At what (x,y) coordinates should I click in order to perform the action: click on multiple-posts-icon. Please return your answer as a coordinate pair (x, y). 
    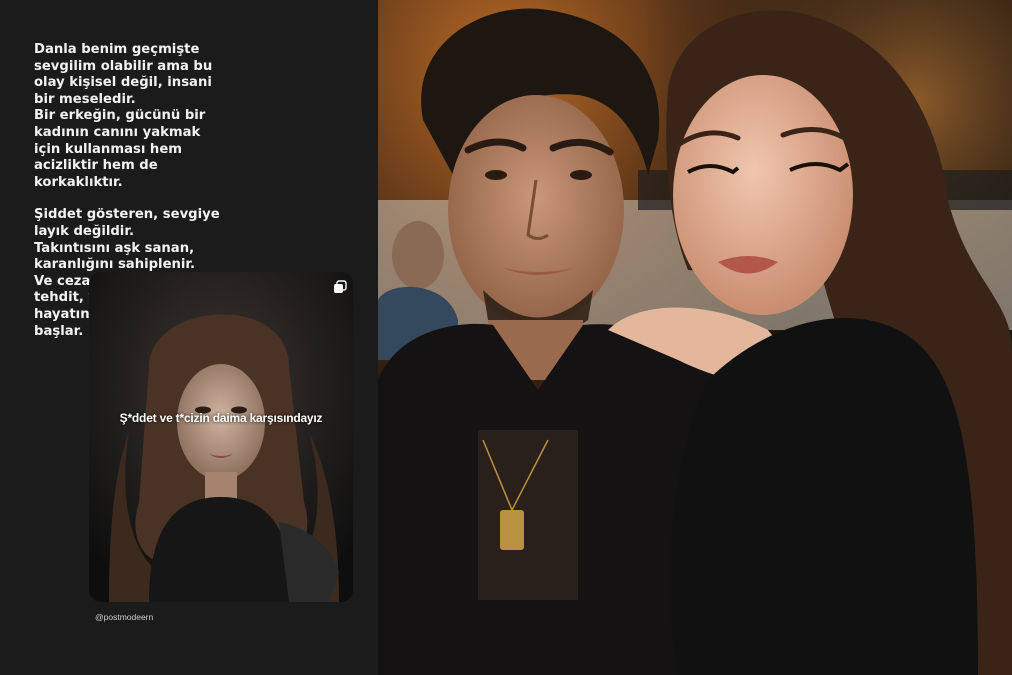
    Looking at the image, I should click on (340, 286).